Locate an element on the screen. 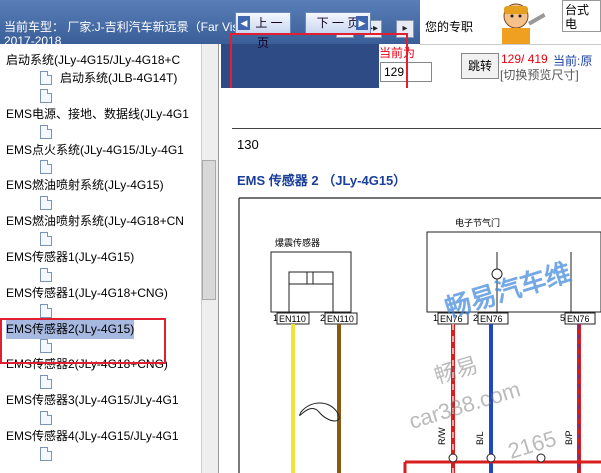 This screenshot has height=473, width=601. tree-item-label: 启动系统(JLB-4G14T) is located at coordinates (119, 77).